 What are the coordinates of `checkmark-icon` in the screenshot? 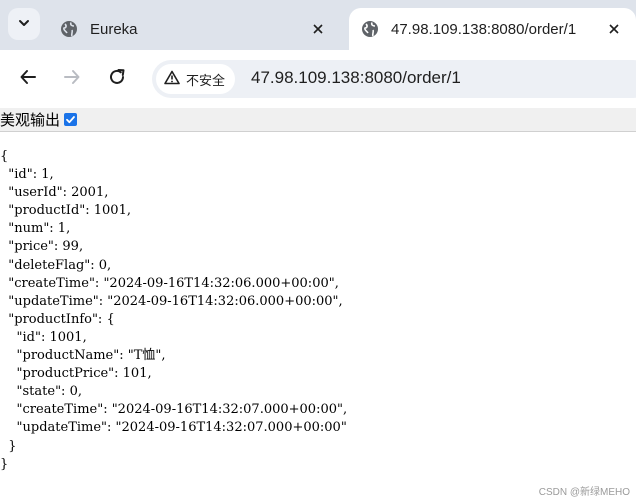 It's located at (70, 120).